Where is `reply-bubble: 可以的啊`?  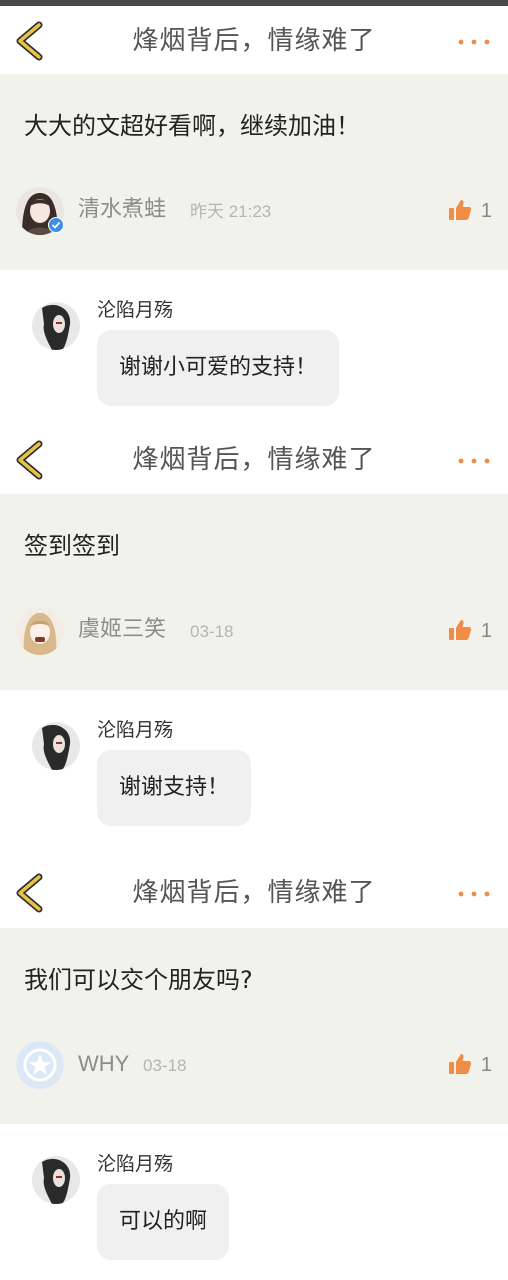
reply-bubble: 可以的啊 is located at coordinates (163, 1222).